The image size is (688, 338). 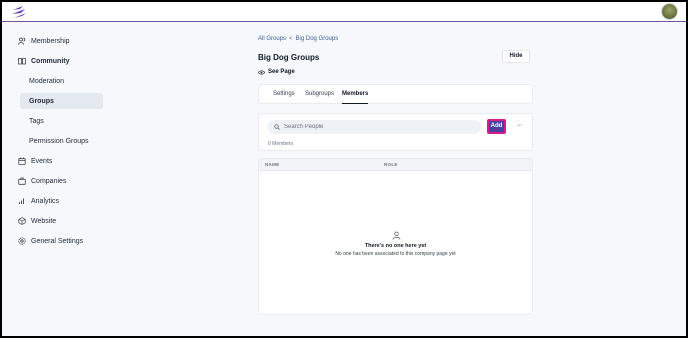 What do you see at coordinates (669, 11) in the screenshot?
I see `user-avatar` at bounding box center [669, 11].